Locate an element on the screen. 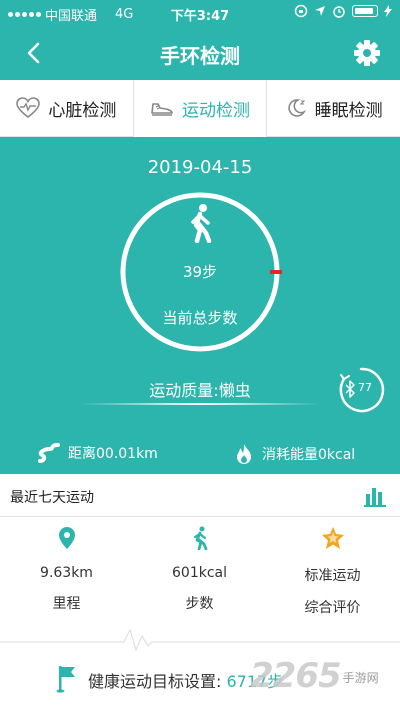 Image resolution: width=400 pixels, height=711 pixels. tab-heart: 心脏检测 is located at coordinates (66, 108).